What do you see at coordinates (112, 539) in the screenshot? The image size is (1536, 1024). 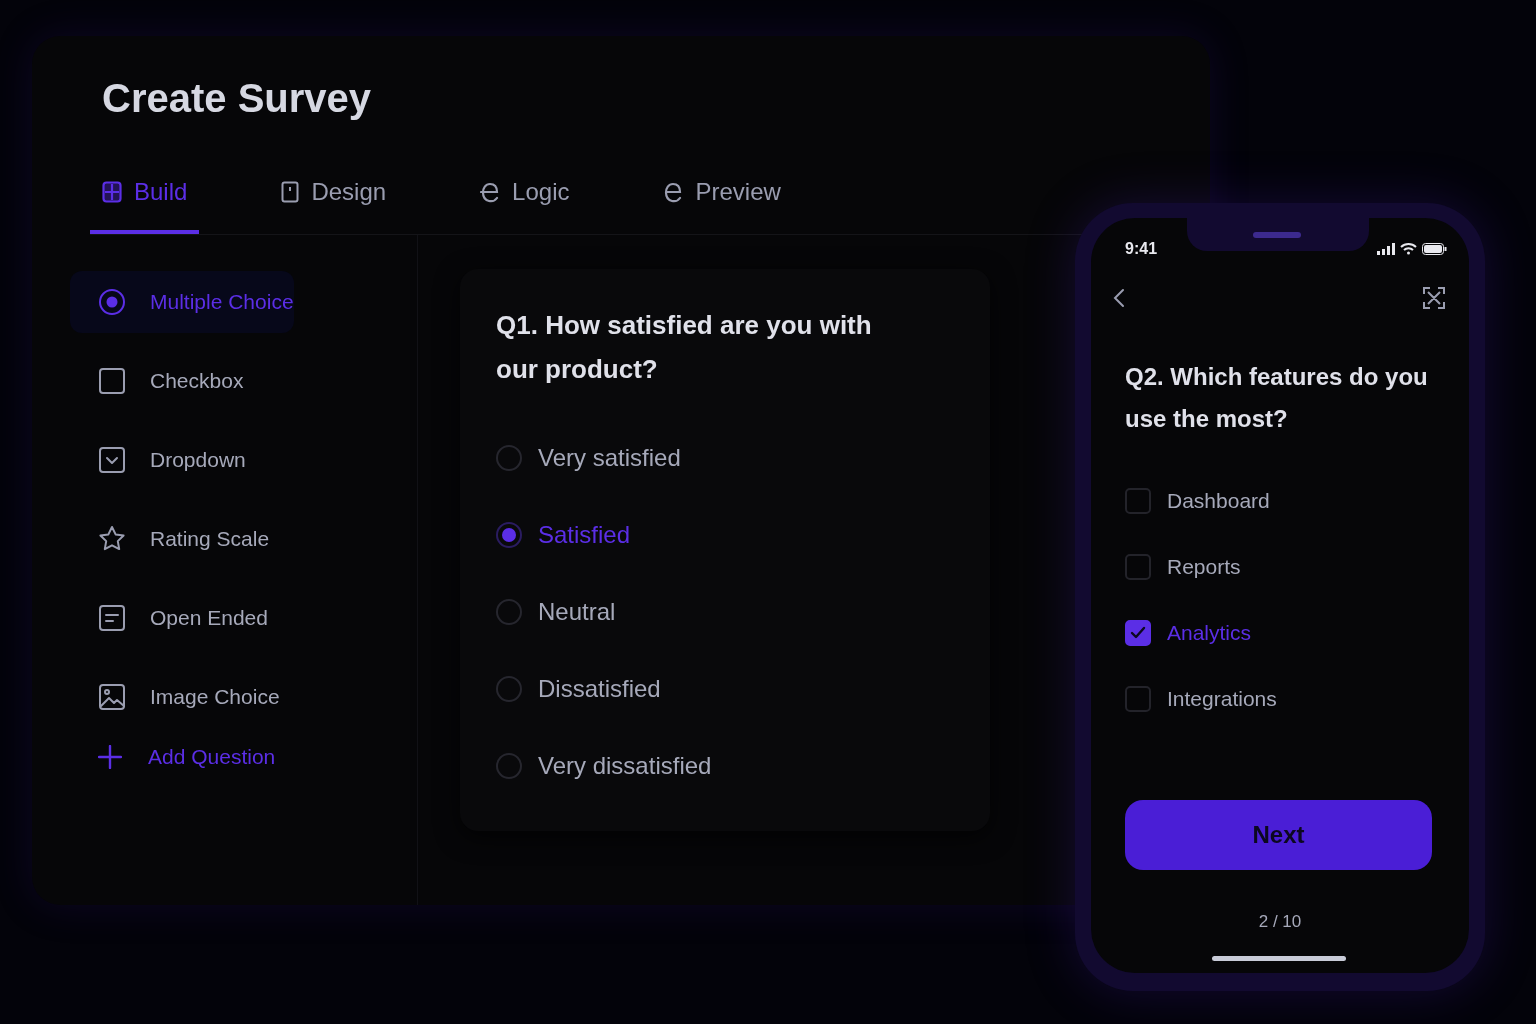 I see `star-icon` at bounding box center [112, 539].